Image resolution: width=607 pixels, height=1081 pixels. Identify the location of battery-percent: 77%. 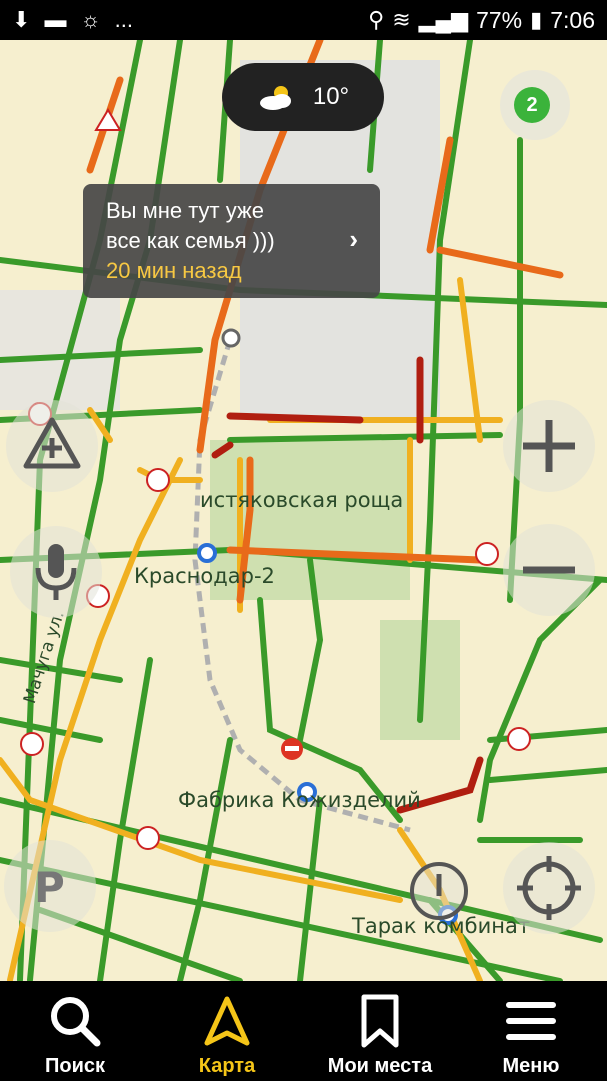
(499, 19).